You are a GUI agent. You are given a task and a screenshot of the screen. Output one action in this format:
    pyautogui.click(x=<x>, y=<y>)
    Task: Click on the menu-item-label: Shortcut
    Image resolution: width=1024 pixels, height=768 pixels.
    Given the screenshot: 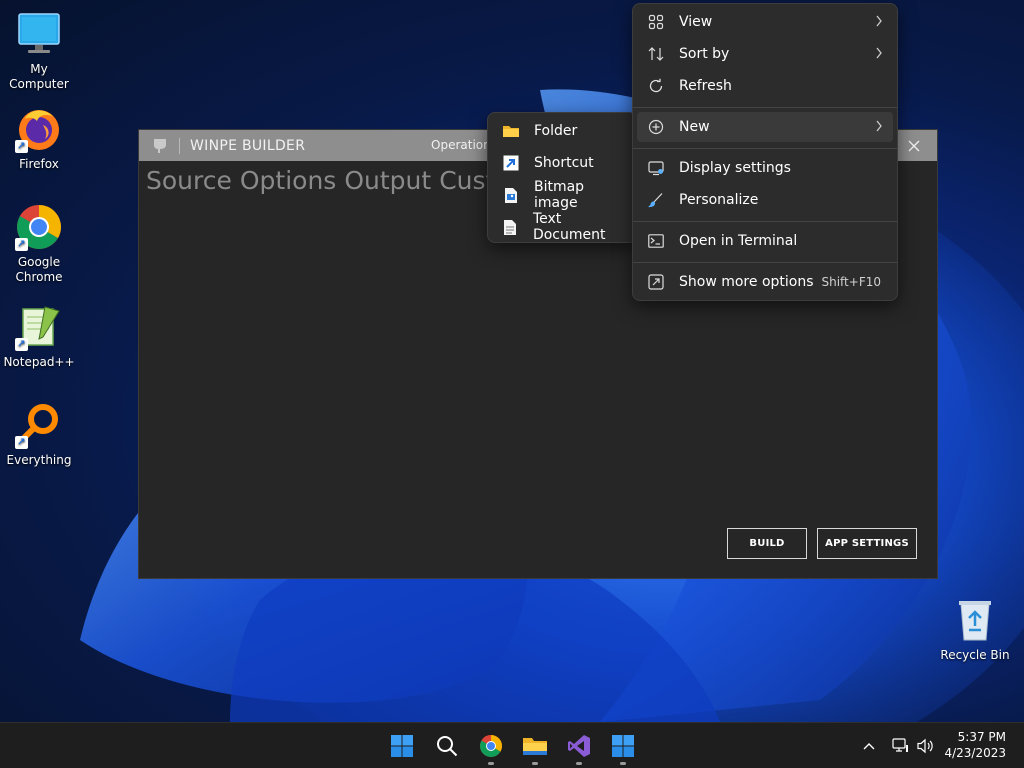 What is the action you would take?
    pyautogui.click(x=564, y=163)
    